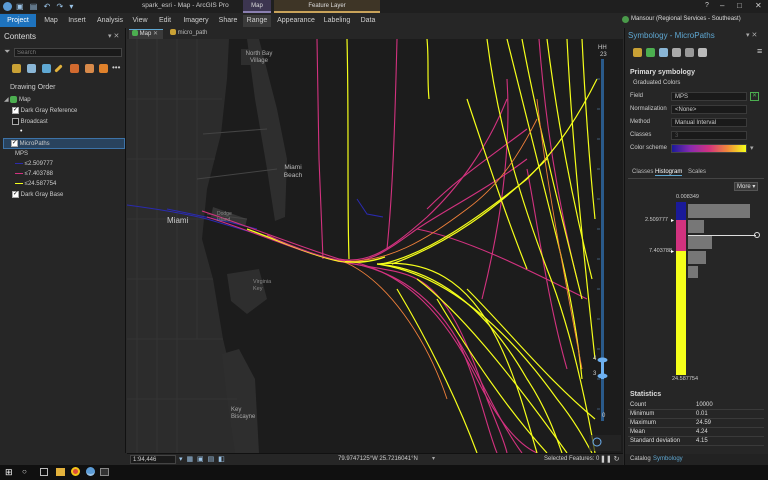 Image resolution: width=768 pixels, height=480 pixels. I want to click on tab-imagery: Imagery, so click(196, 21).